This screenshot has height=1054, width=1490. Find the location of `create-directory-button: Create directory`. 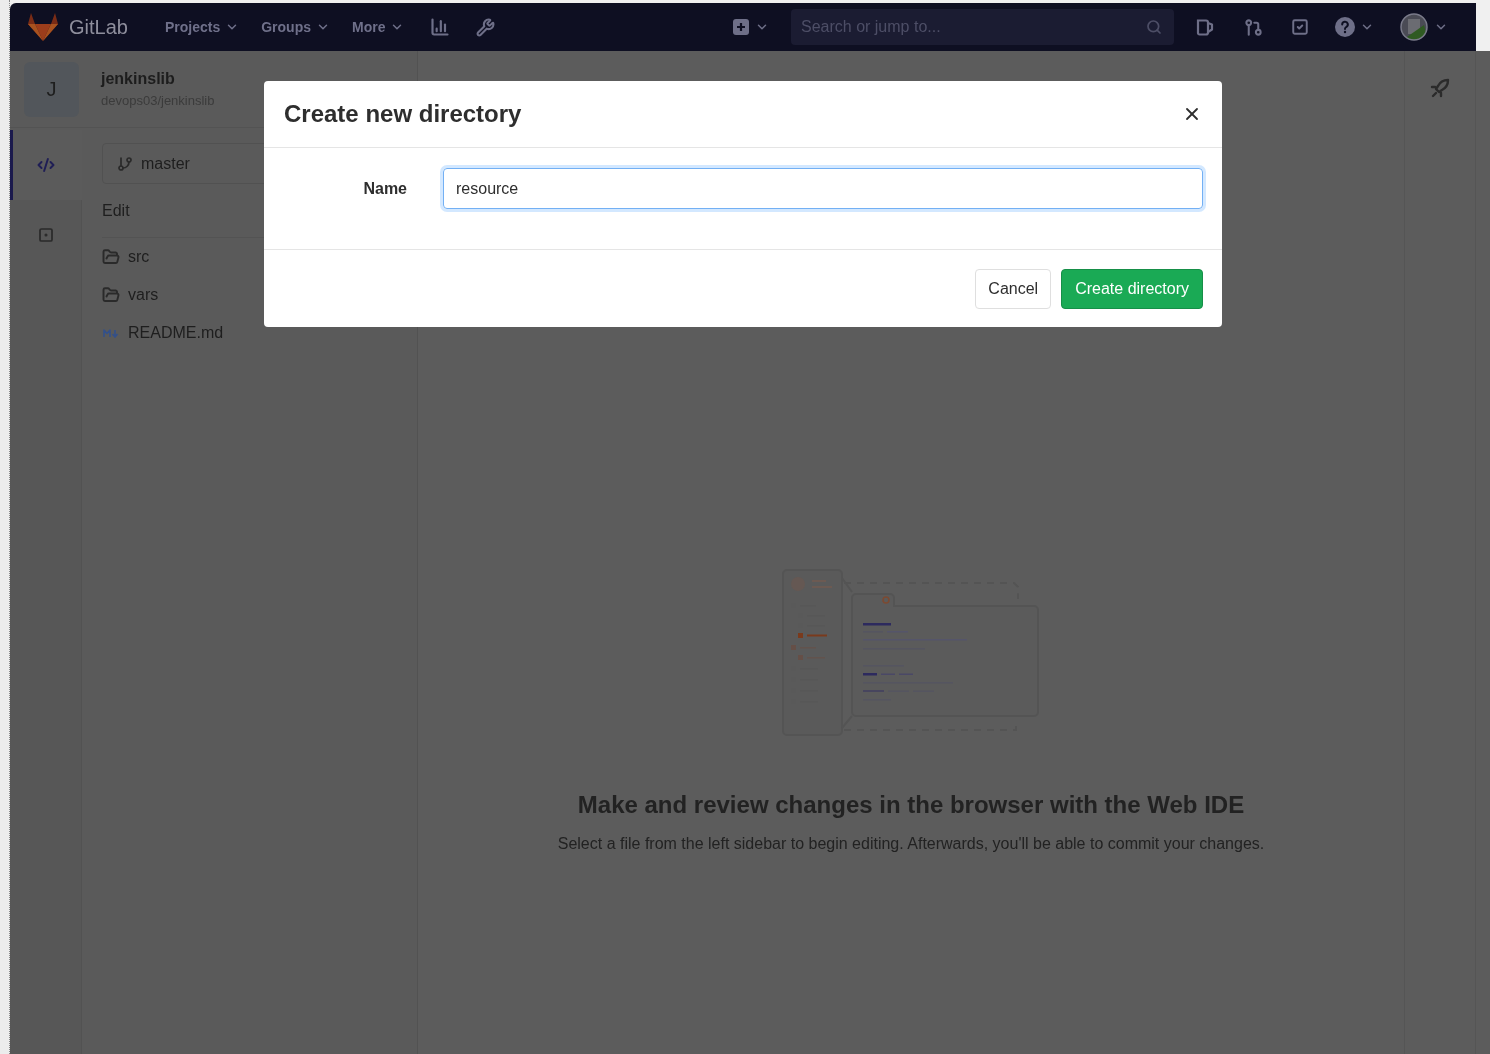

create-directory-button: Create directory is located at coordinates (1132, 288).